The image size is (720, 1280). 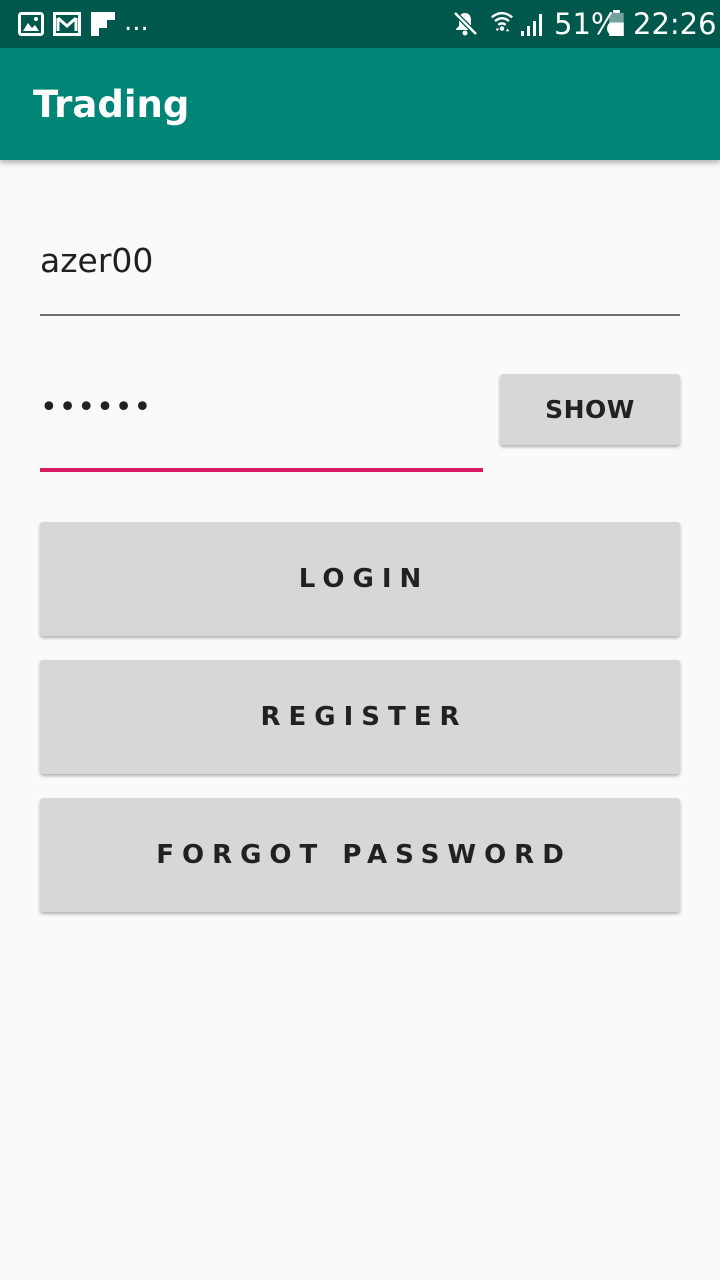 What do you see at coordinates (111, 104) in the screenshot?
I see `app-title: Trading` at bounding box center [111, 104].